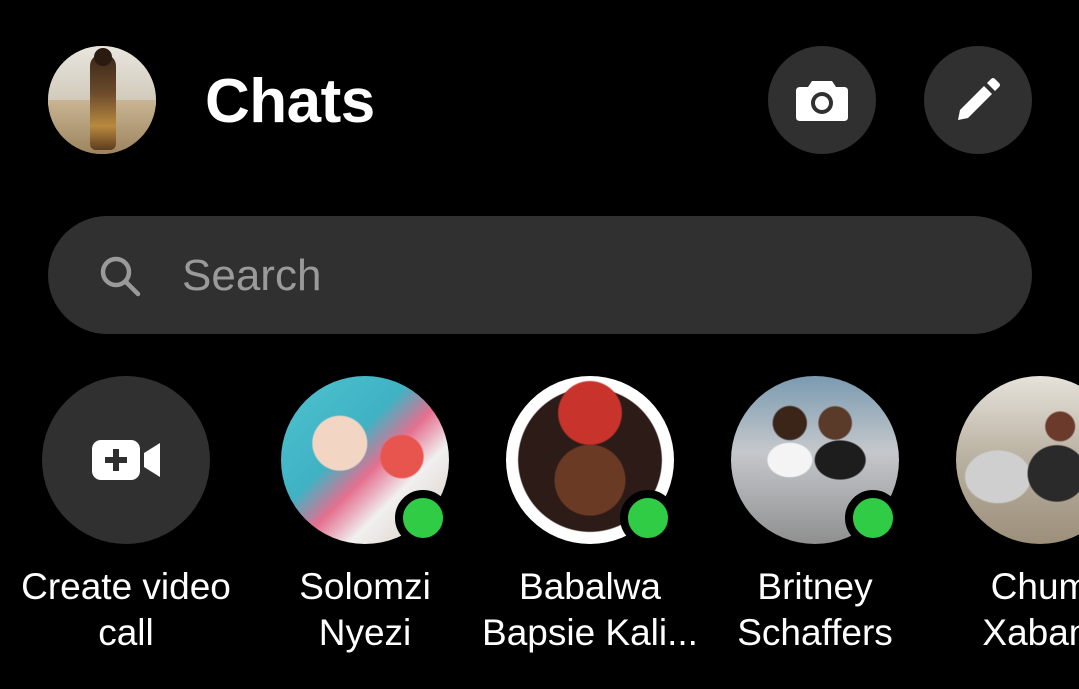  I want to click on video-camera-plus-icon, so click(126, 460).